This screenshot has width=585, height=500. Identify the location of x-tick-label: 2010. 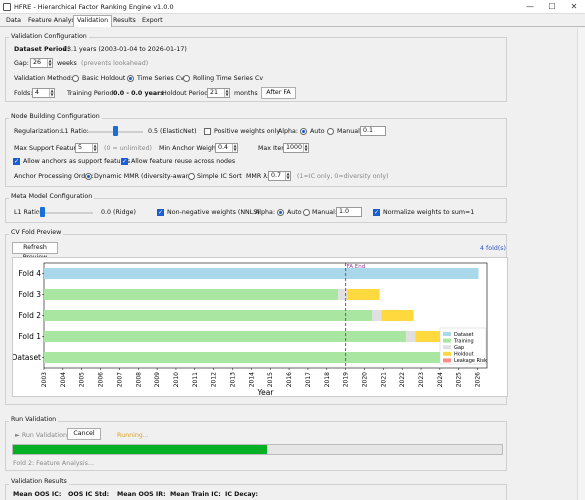
(176, 379).